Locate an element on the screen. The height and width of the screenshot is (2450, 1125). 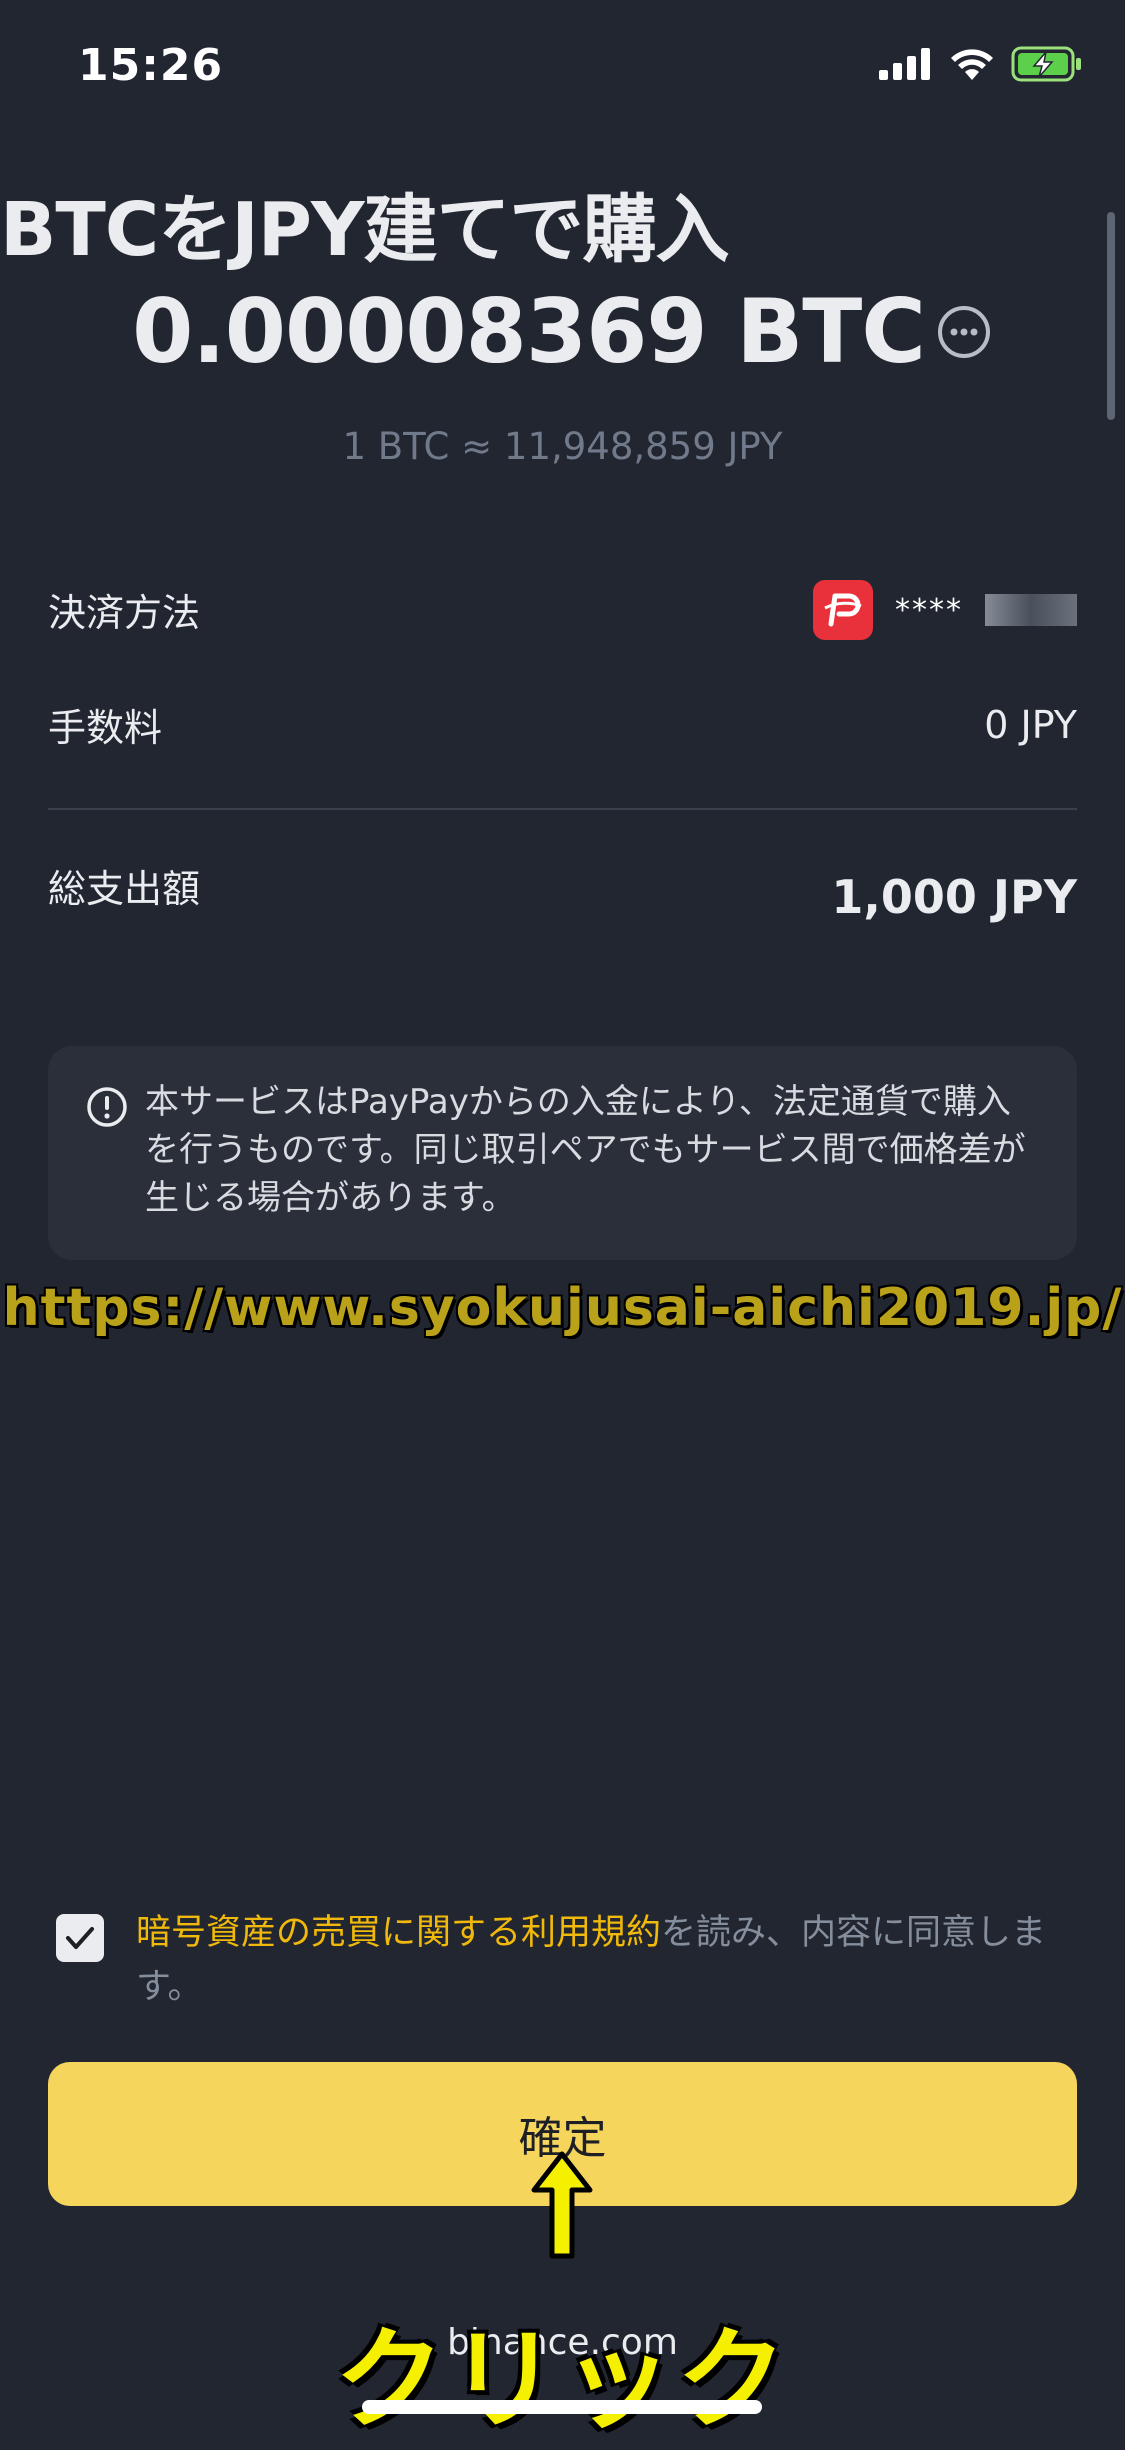
redacted-account is located at coordinates (1031, 610).